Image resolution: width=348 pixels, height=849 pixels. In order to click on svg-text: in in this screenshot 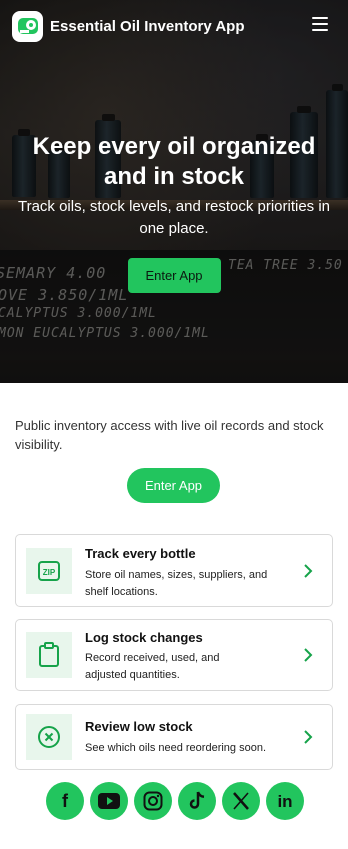, I will do `click(284, 801)`.